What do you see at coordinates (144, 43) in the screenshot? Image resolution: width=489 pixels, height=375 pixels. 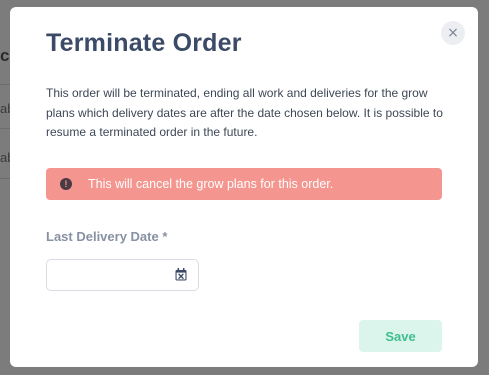 I see `modal-title: Terminate Order` at bounding box center [144, 43].